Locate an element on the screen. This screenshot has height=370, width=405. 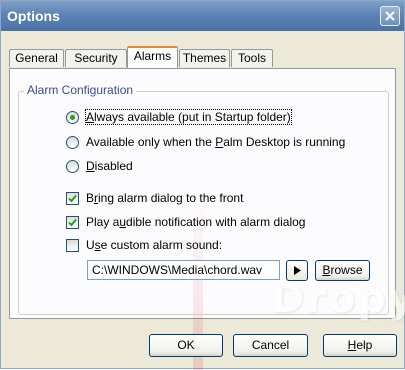
checkbox-bring-to-front: Bring alarm dialog to the front is located at coordinates (154, 198).